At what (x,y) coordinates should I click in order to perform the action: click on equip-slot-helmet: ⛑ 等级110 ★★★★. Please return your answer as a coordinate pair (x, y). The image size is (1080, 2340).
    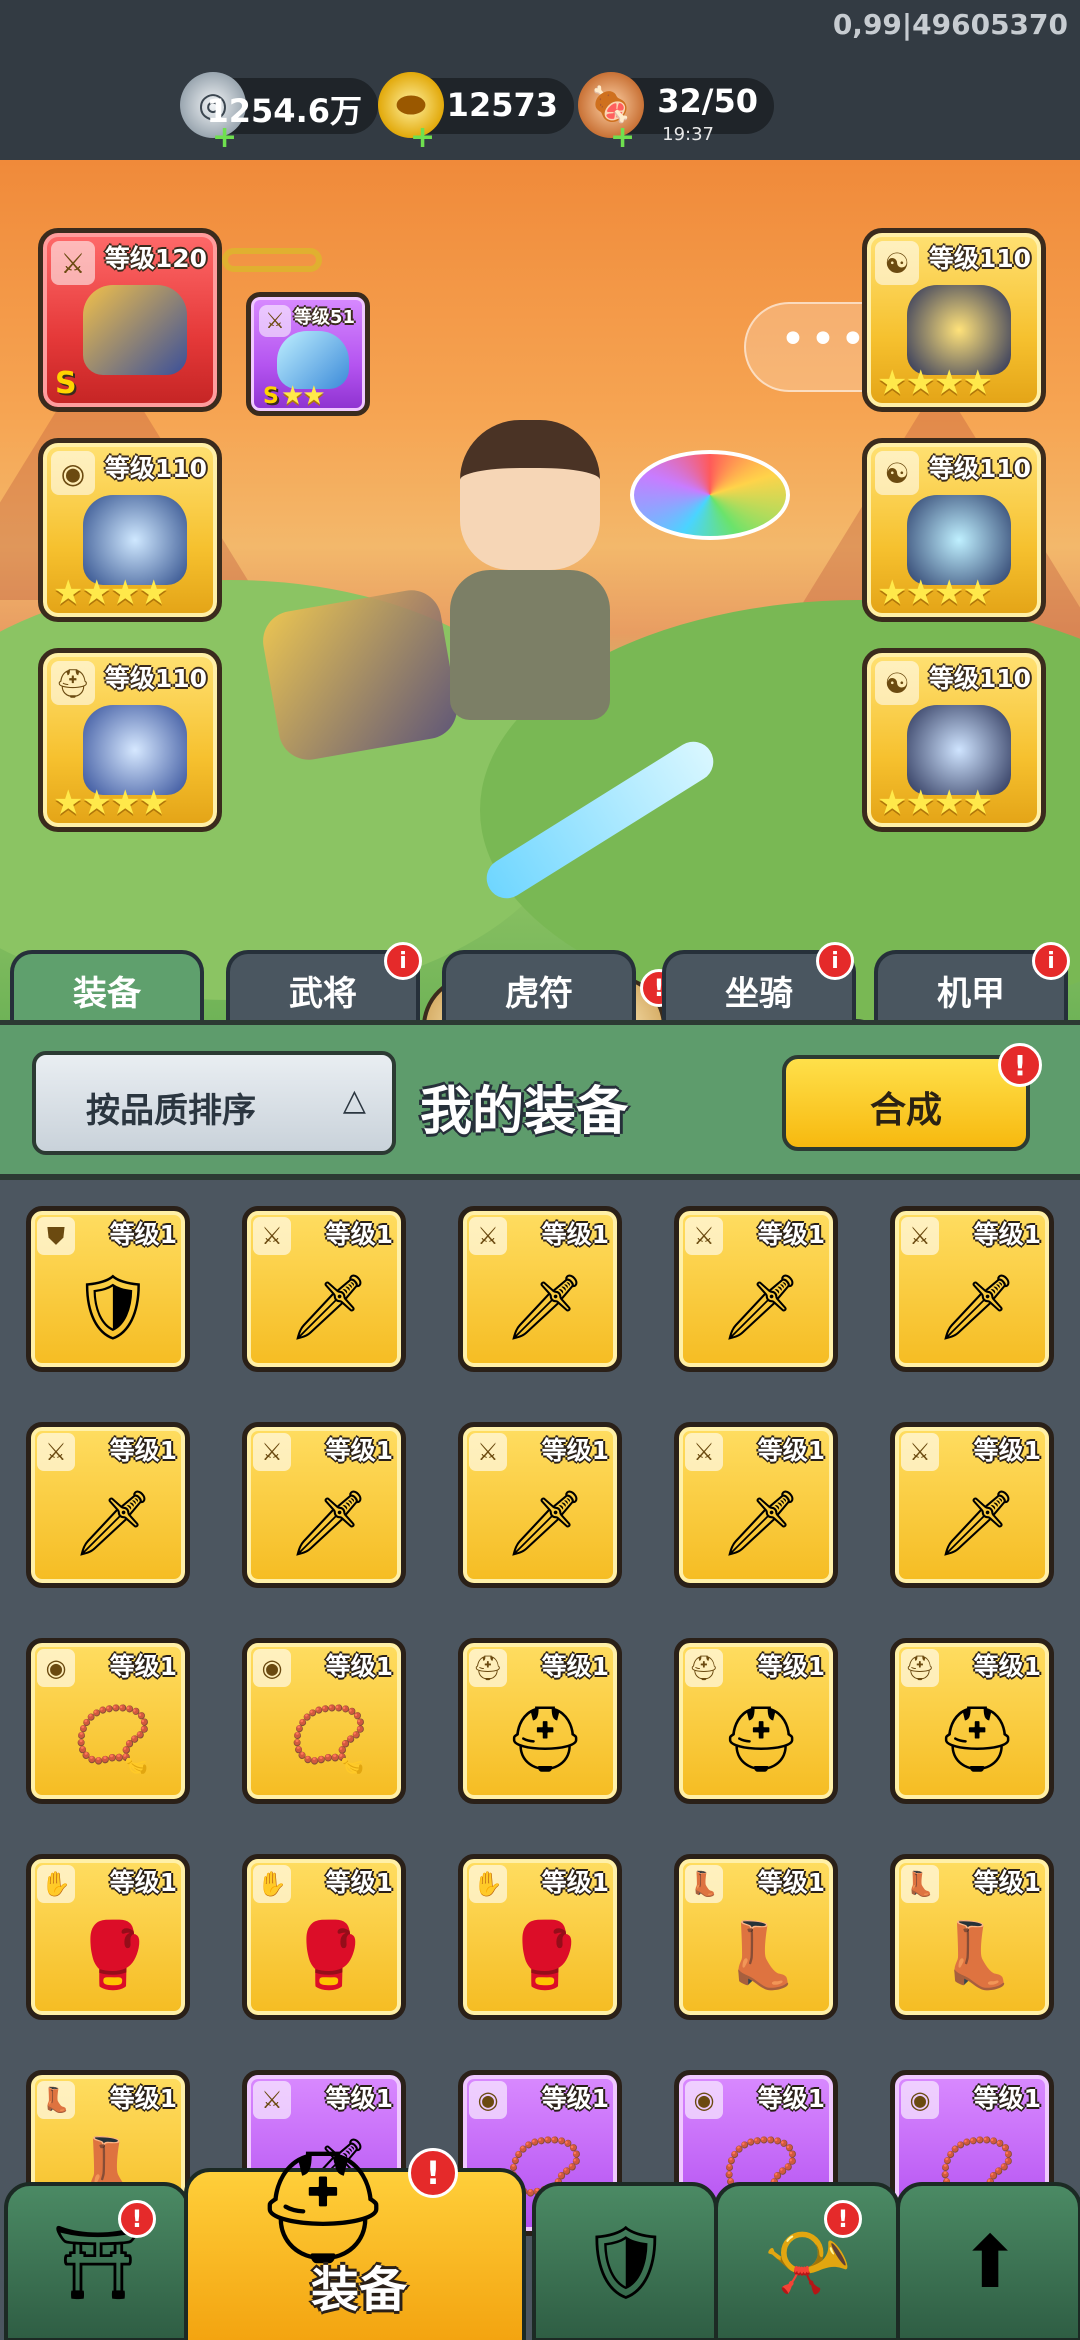
    Looking at the image, I should click on (130, 740).